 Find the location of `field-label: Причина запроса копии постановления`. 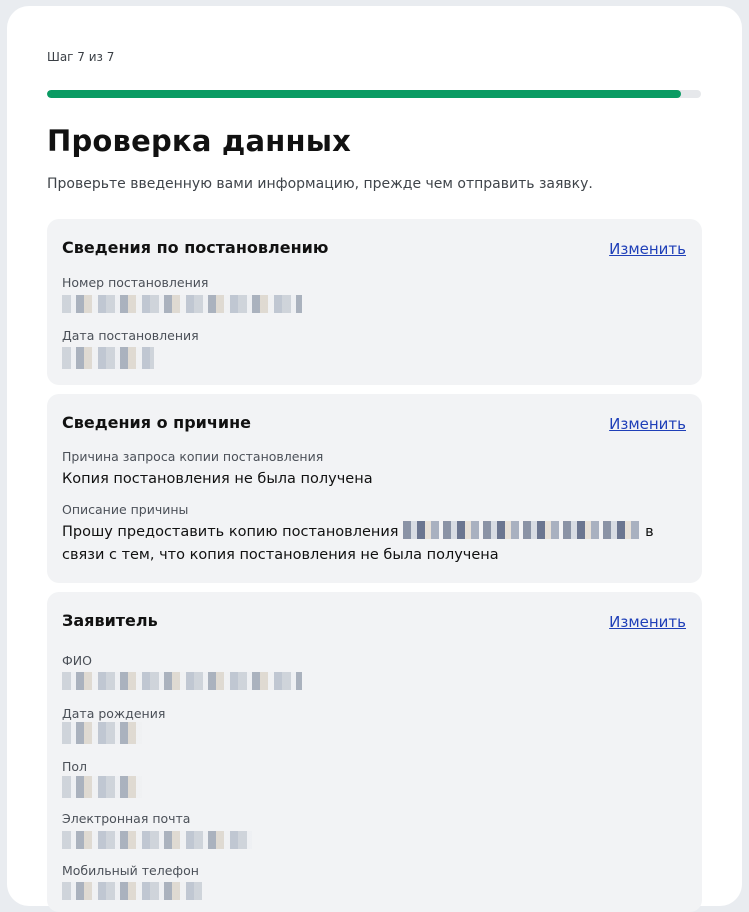

field-label: Причина запроса копии постановления is located at coordinates (193, 456).